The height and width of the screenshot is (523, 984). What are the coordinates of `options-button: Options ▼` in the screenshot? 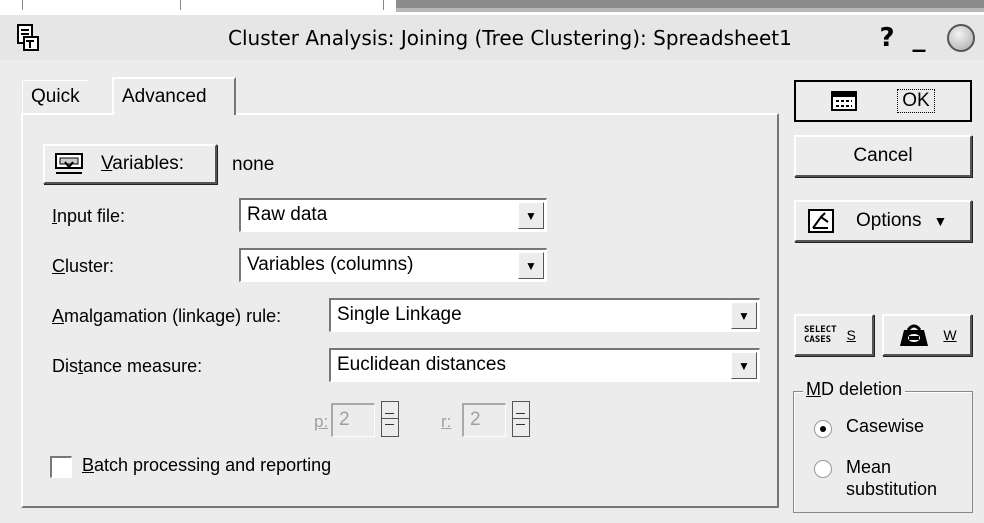 It's located at (883, 221).